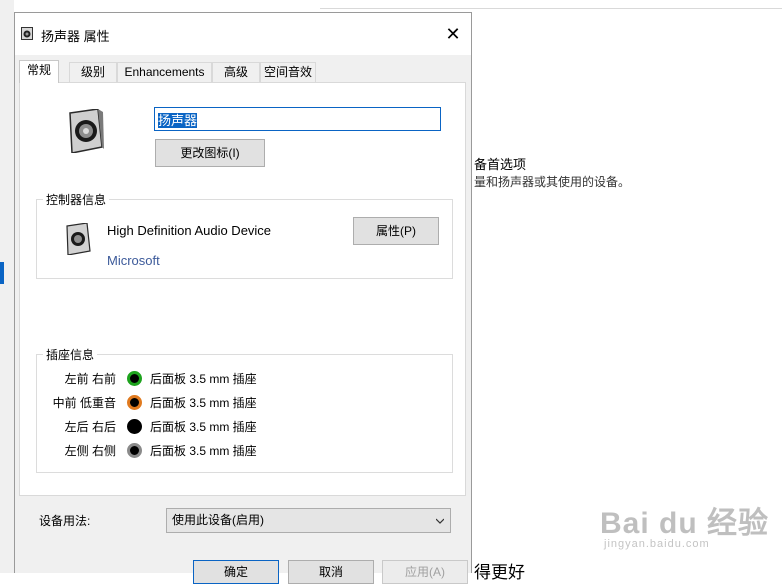  I want to click on device-usage-selected-value: 使用此设备(启用), so click(218, 520).